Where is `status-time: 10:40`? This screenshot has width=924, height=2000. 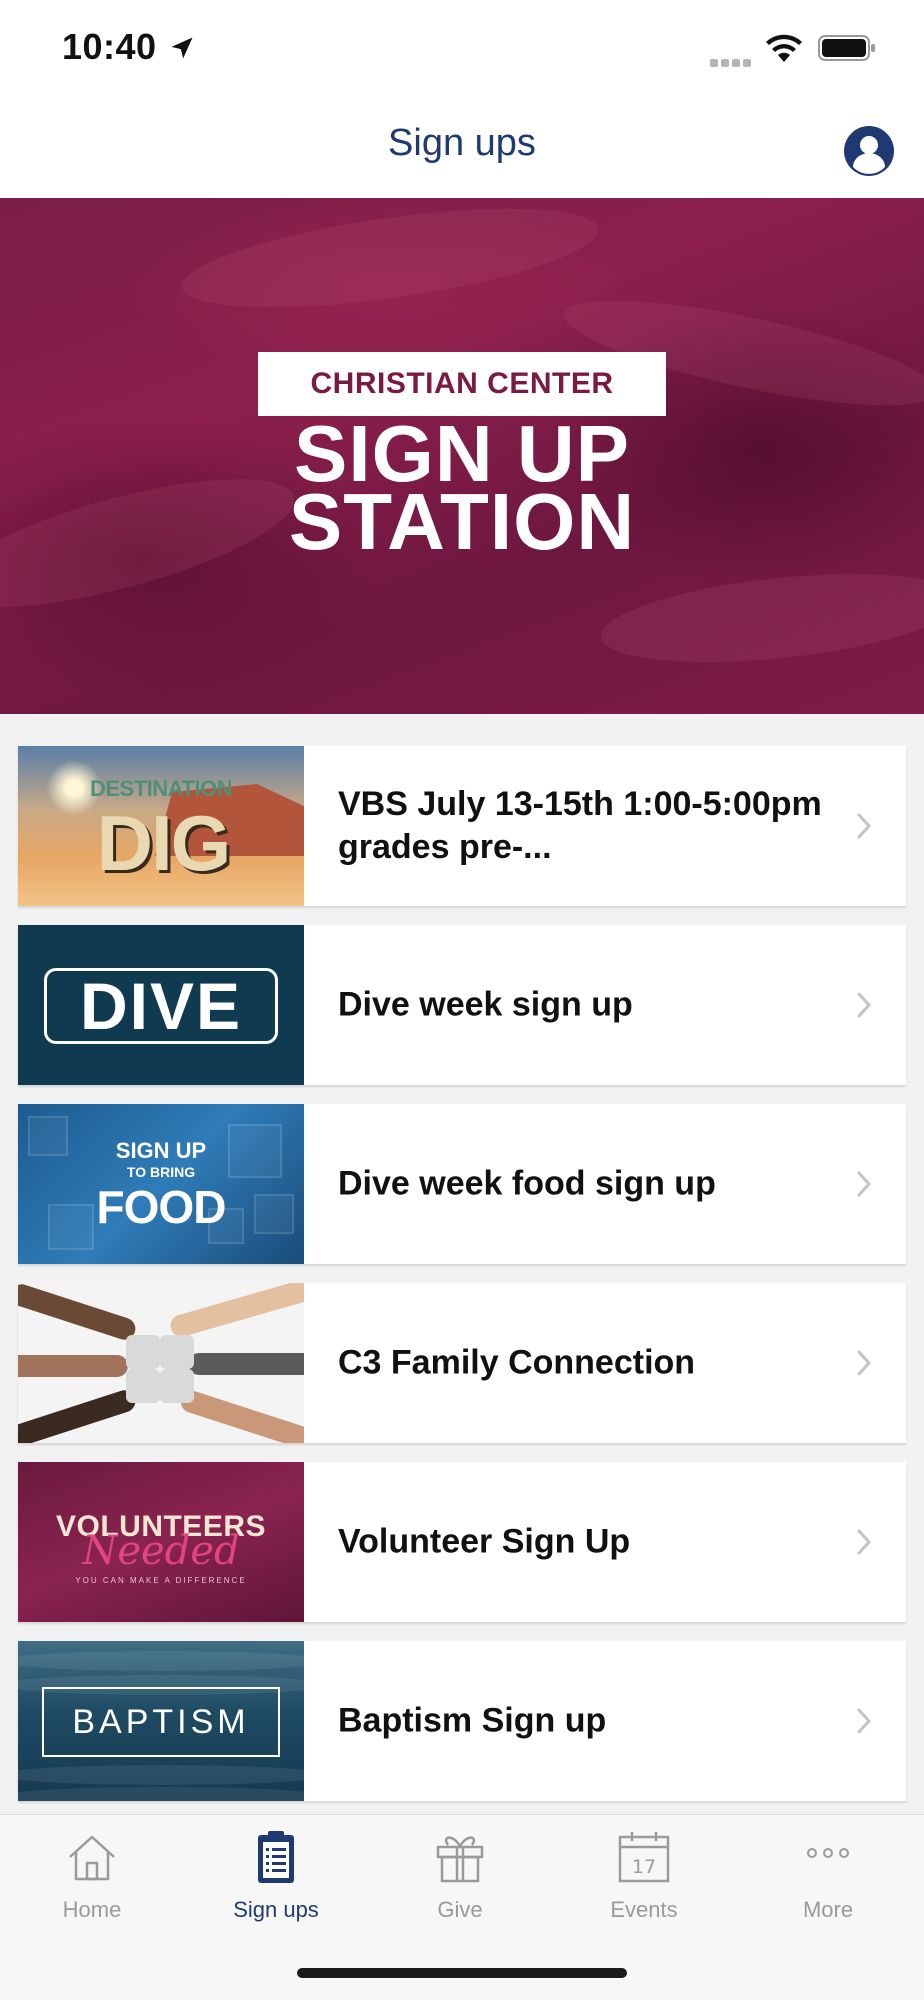
status-time: 10:40 is located at coordinates (109, 46).